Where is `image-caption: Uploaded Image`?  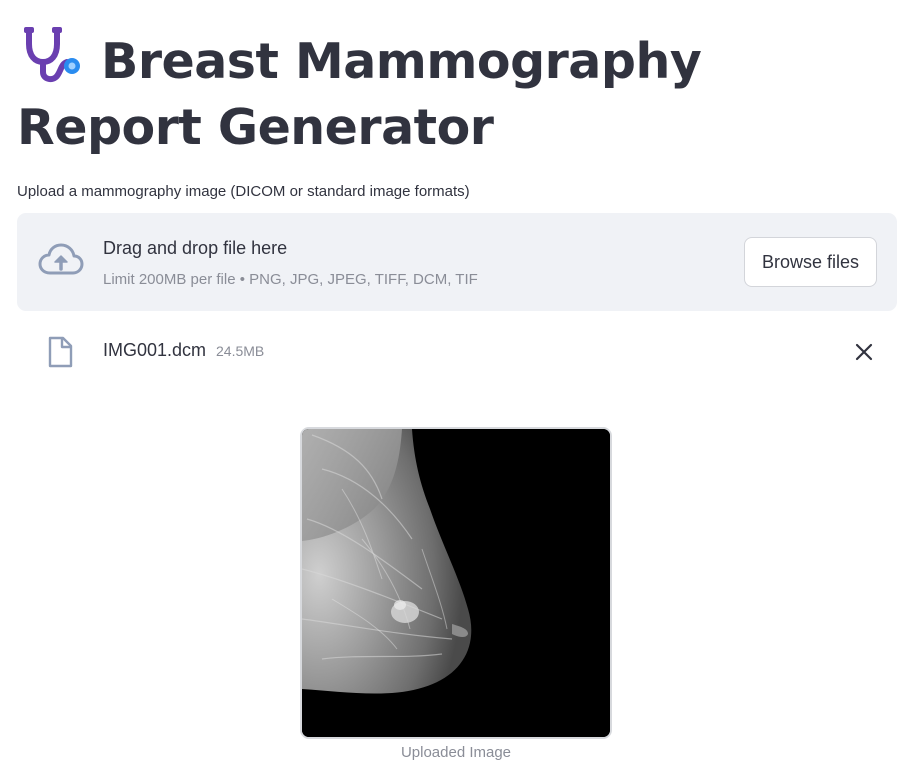
image-caption: Uploaded Image is located at coordinates (456, 752).